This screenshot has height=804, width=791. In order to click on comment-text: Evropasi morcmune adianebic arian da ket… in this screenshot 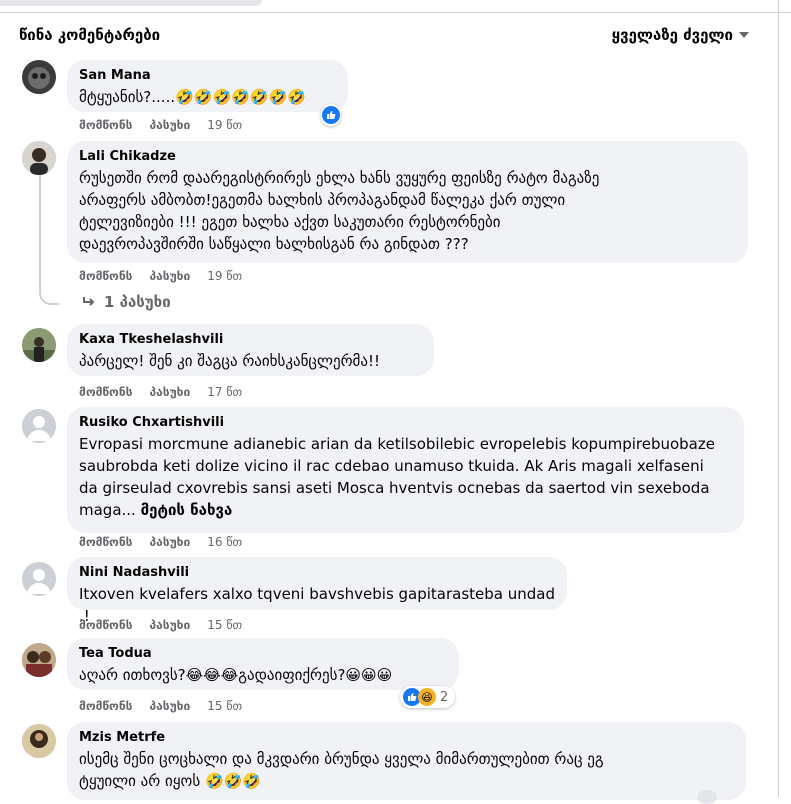, I will do `click(397, 477)`.